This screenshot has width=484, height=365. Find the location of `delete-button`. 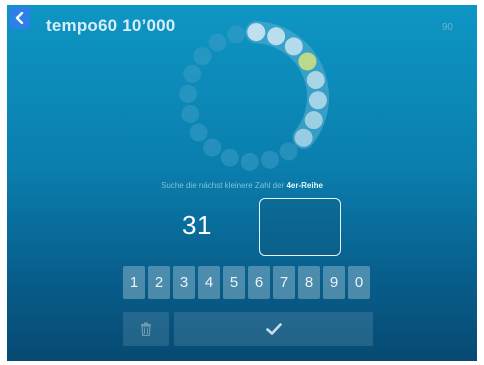

delete-button is located at coordinates (146, 329).